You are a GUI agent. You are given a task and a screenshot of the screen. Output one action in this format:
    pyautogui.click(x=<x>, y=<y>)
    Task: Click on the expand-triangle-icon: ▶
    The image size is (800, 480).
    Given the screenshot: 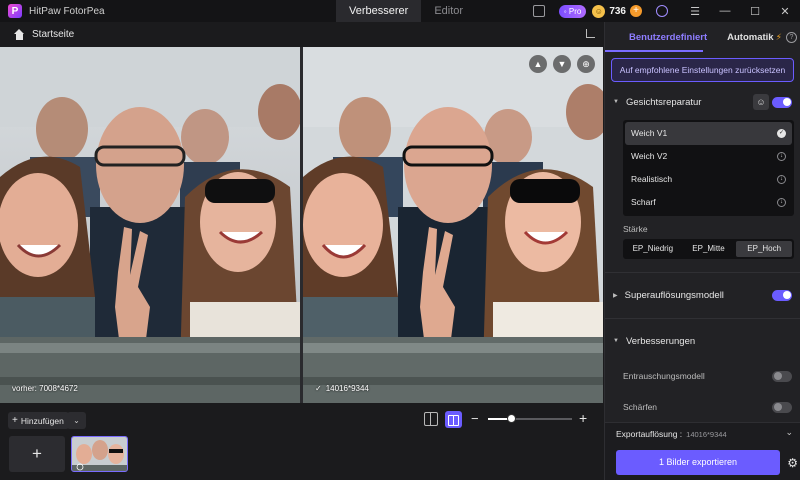 What is the action you would take?
    pyautogui.click(x=615, y=295)
    